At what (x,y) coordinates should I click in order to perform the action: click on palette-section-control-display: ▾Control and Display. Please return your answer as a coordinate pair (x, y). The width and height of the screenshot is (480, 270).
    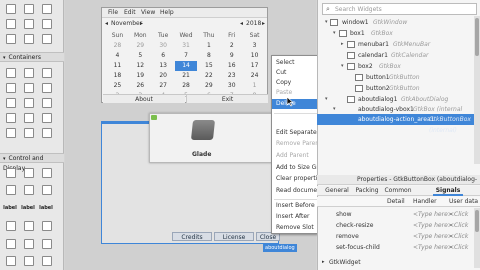
    Looking at the image, I should click on (32, 162).